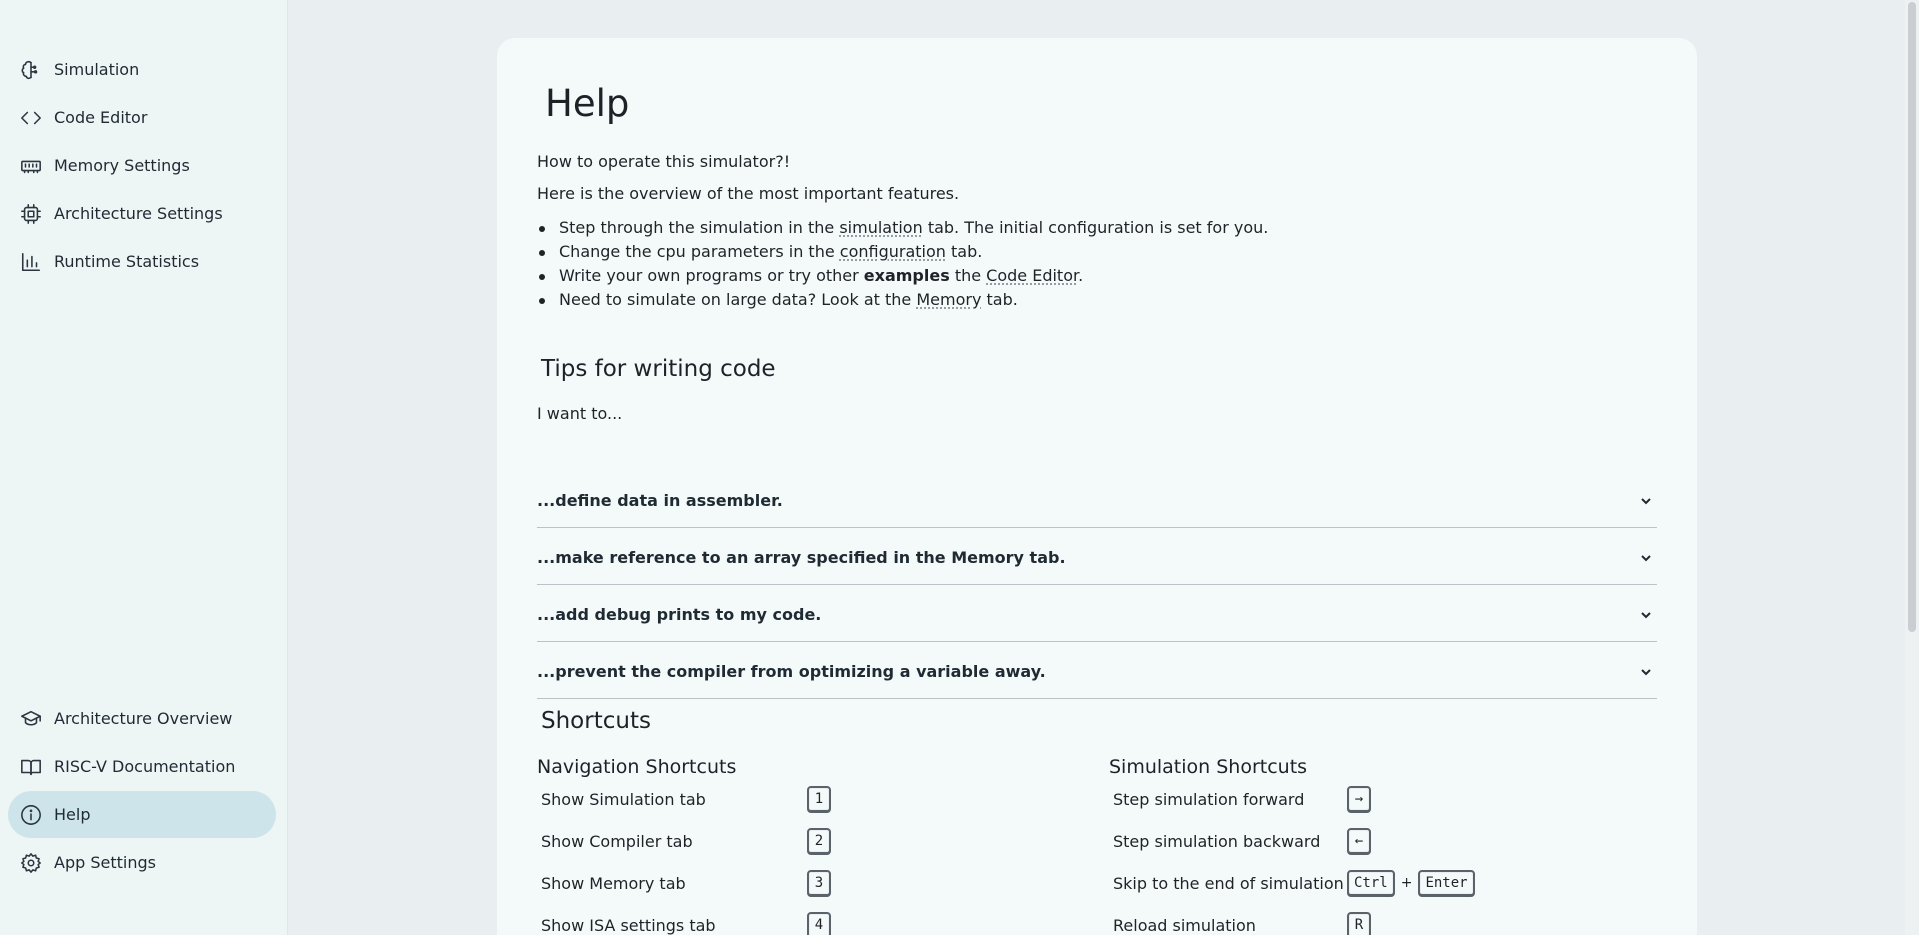 This screenshot has width=1919, height=935. Describe the element at coordinates (31, 767) in the screenshot. I see `book-icon` at that location.